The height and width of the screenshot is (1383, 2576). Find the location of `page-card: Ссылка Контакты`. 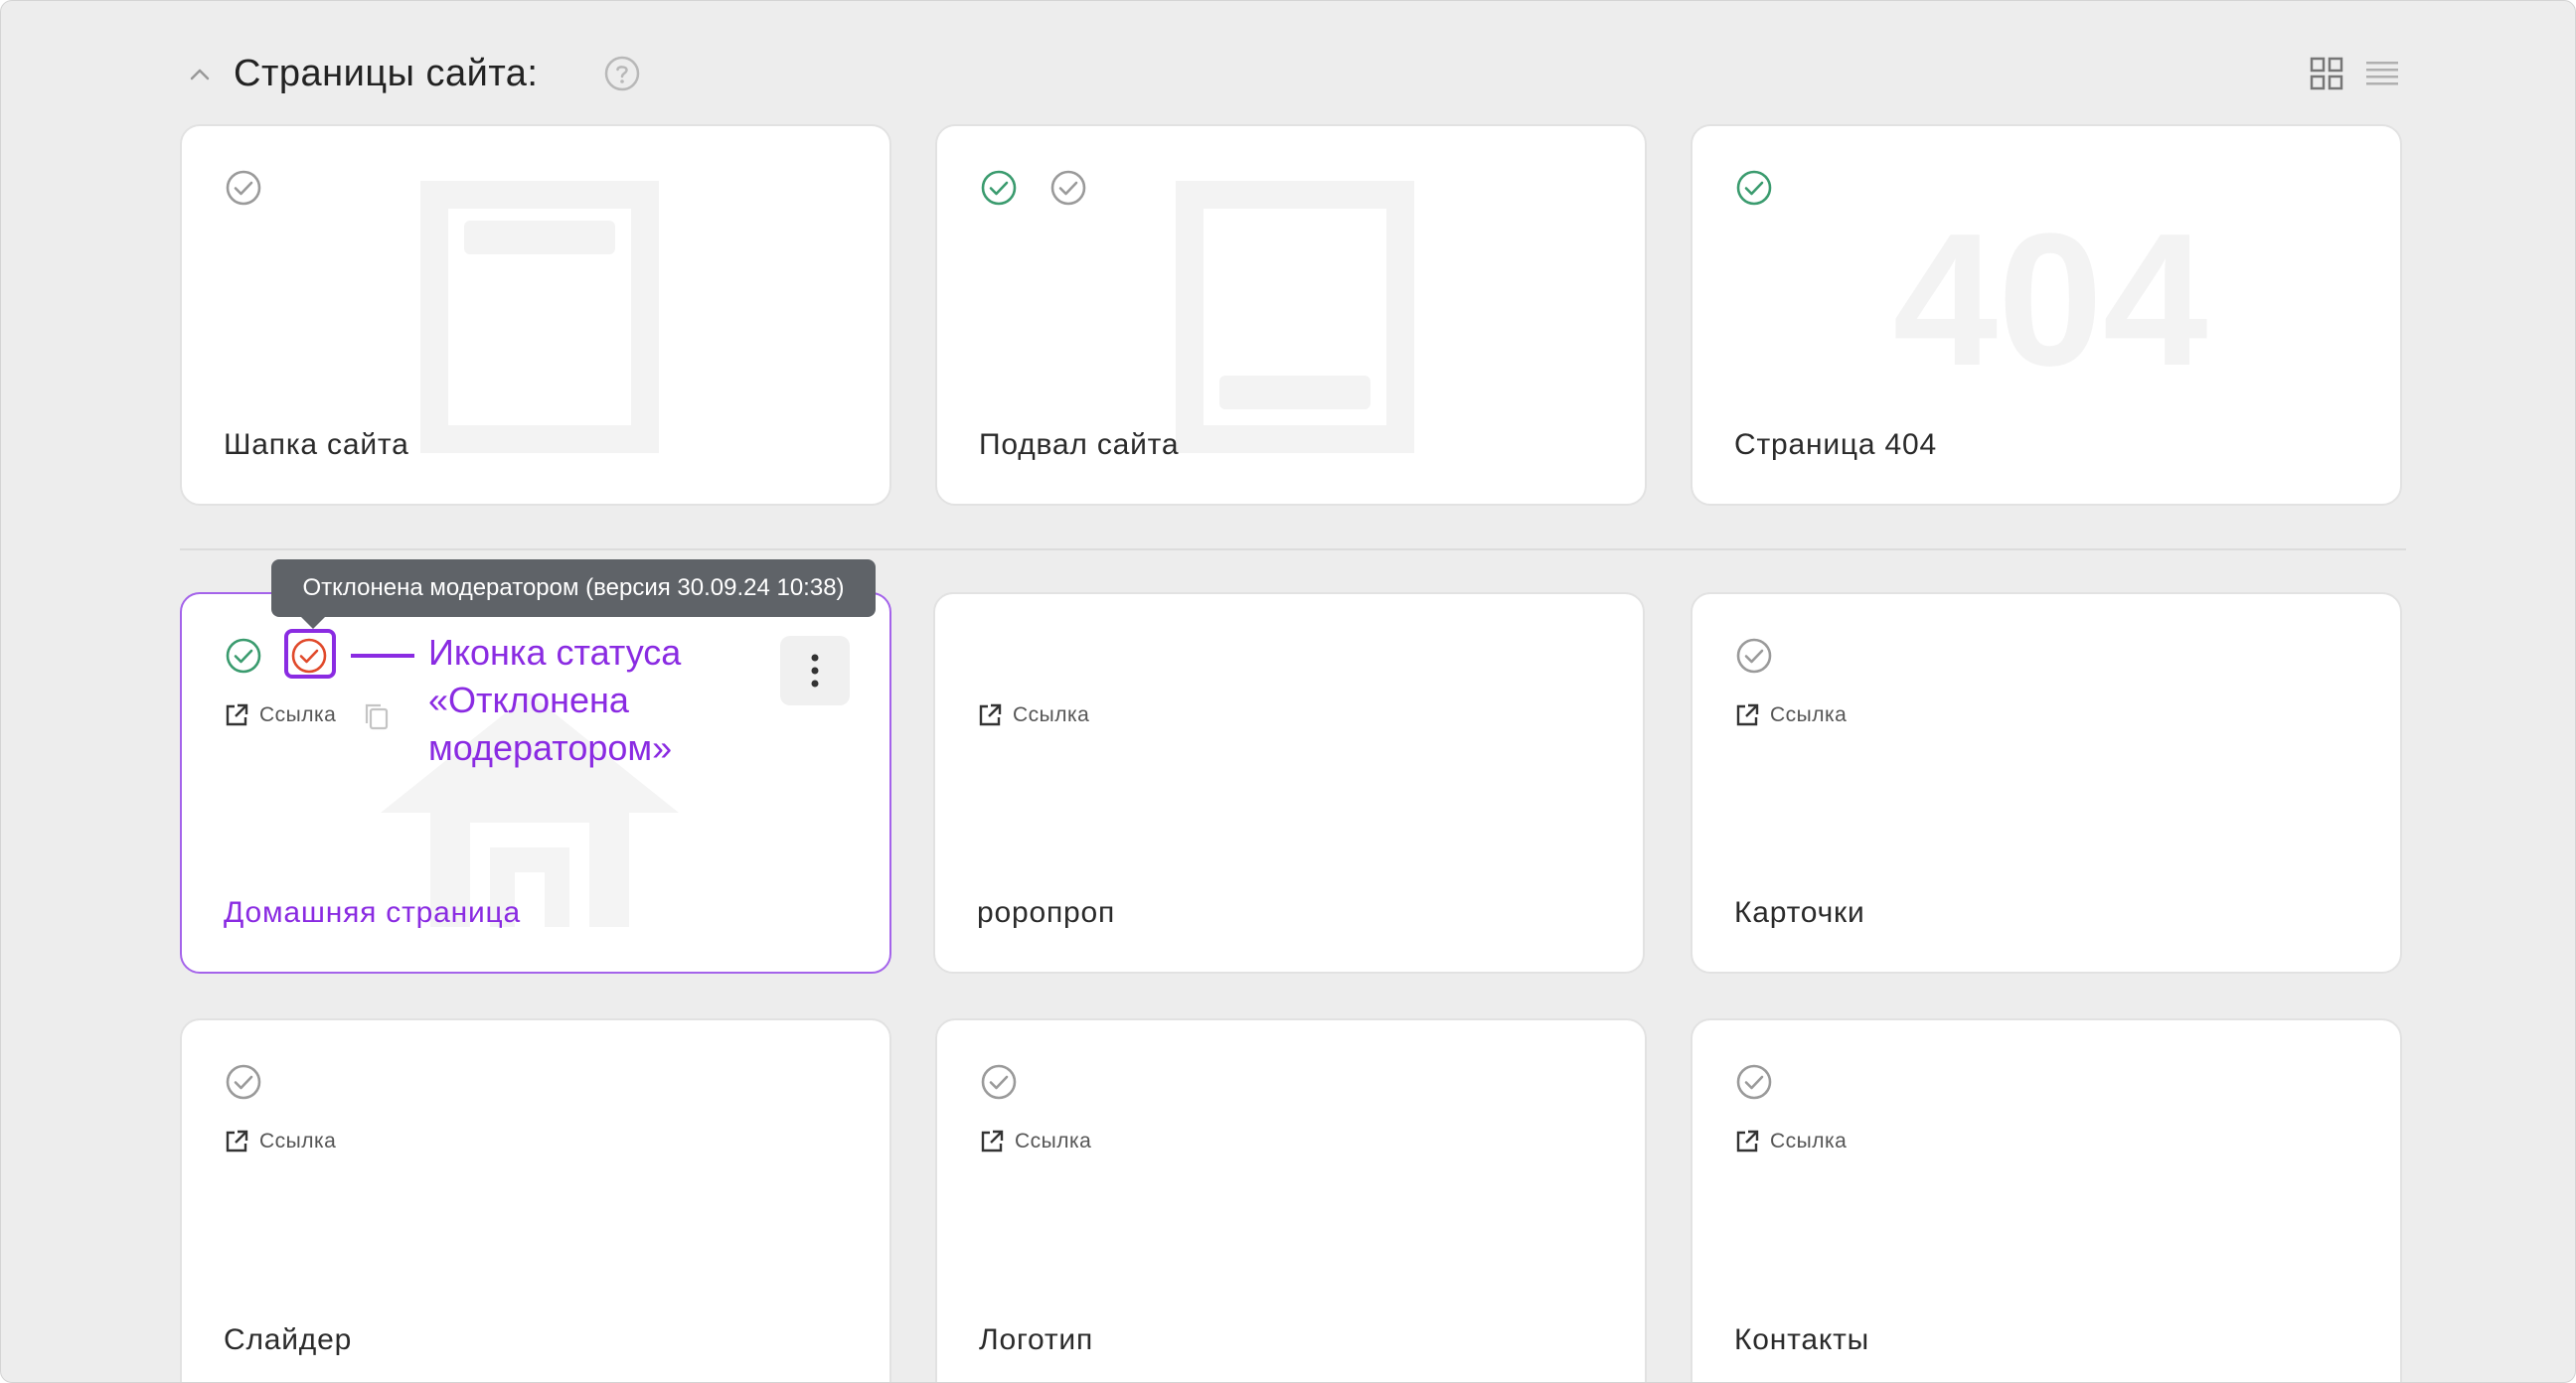

page-card: Ссылка Контакты is located at coordinates (2046, 1200).